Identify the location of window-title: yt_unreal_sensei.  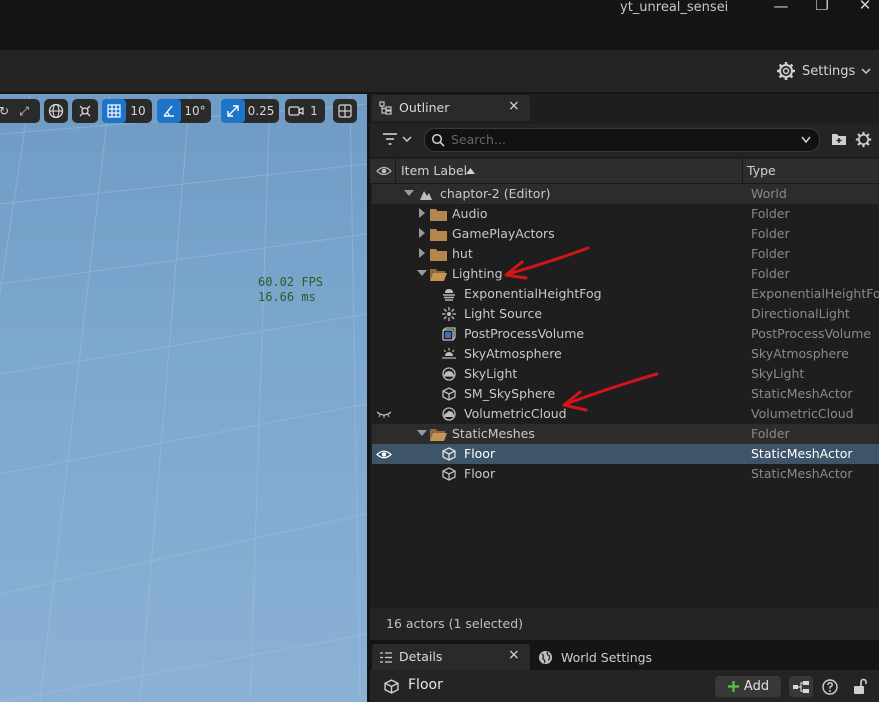
(674, 7).